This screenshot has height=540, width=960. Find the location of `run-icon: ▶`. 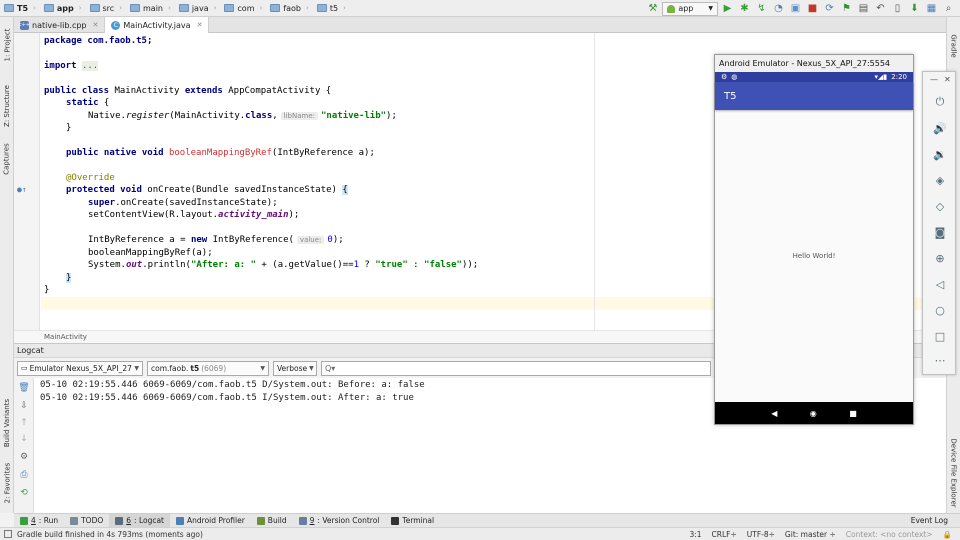

run-icon: ▶ is located at coordinates (727, 8).